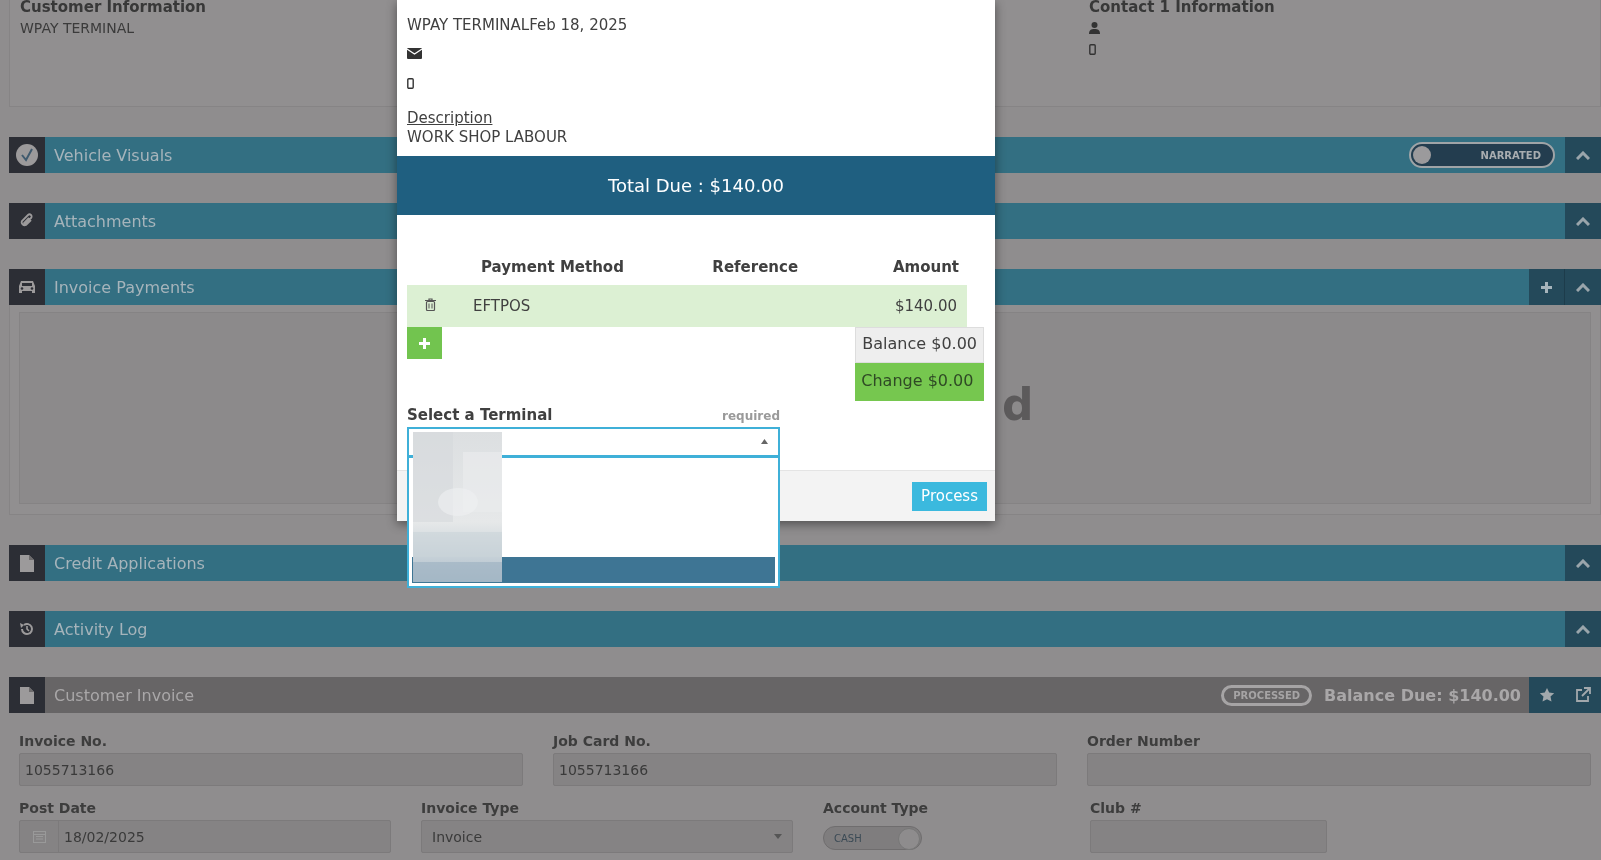 The image size is (1601, 860). Describe the element at coordinates (1116, 808) in the screenshot. I see `field-label: Club #` at that location.